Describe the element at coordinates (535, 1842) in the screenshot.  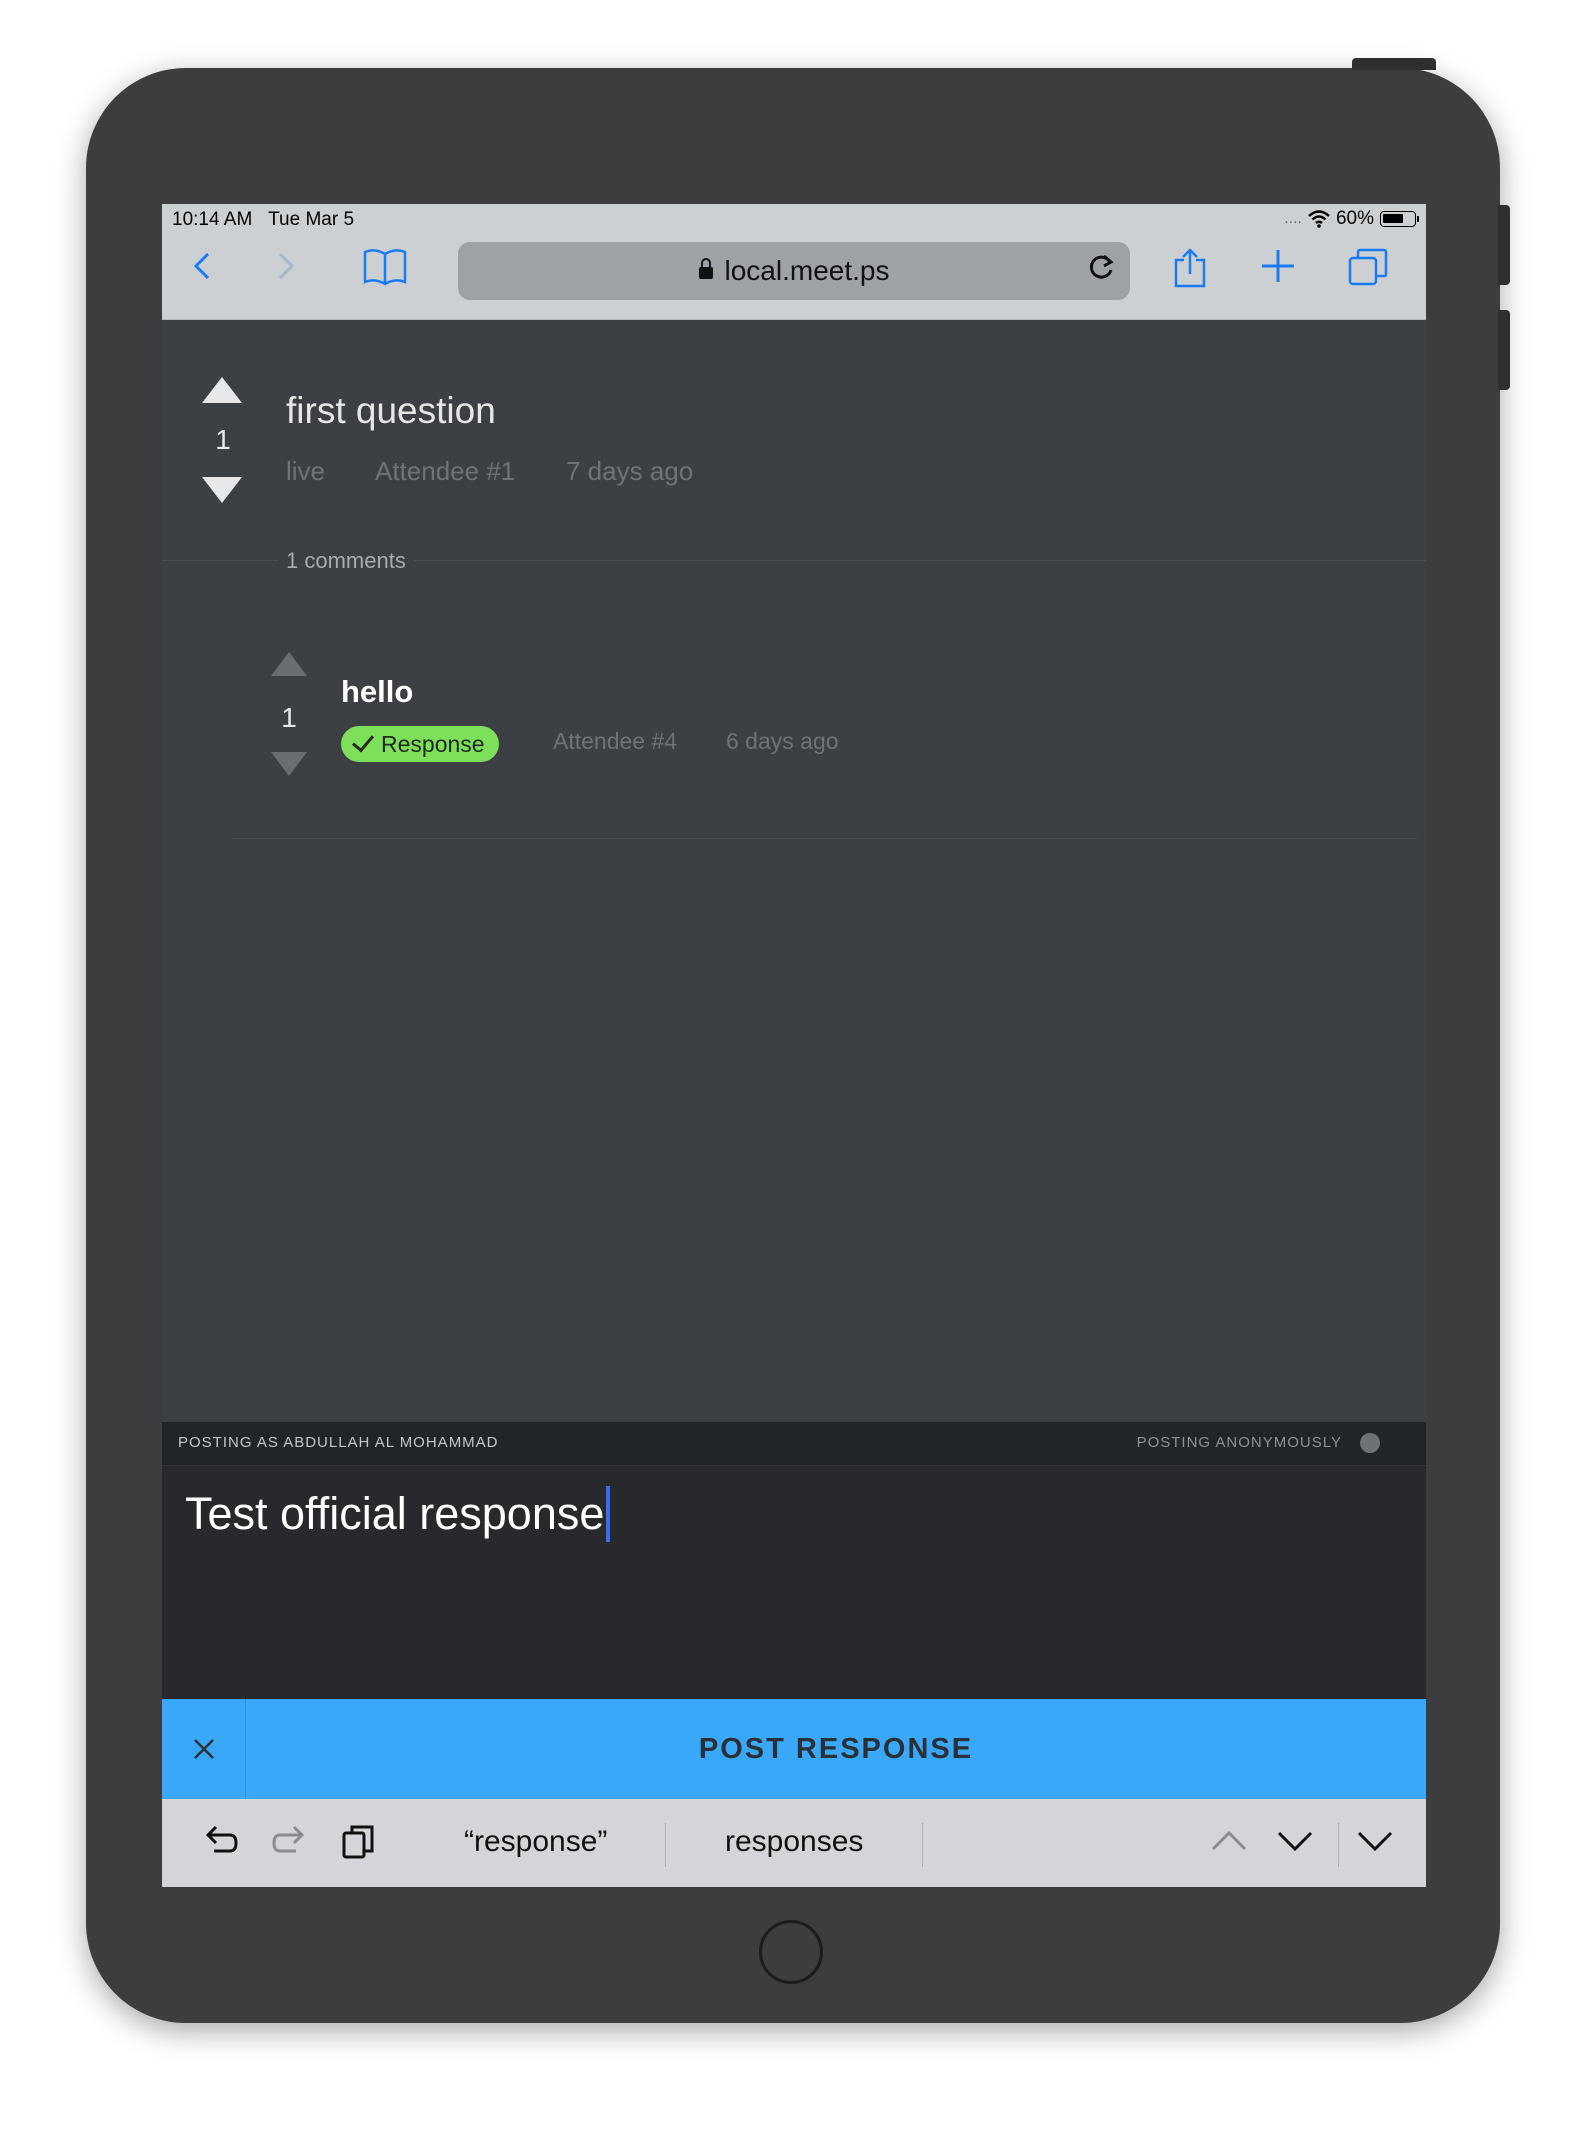
I see `suggestion-1: “response”` at that location.